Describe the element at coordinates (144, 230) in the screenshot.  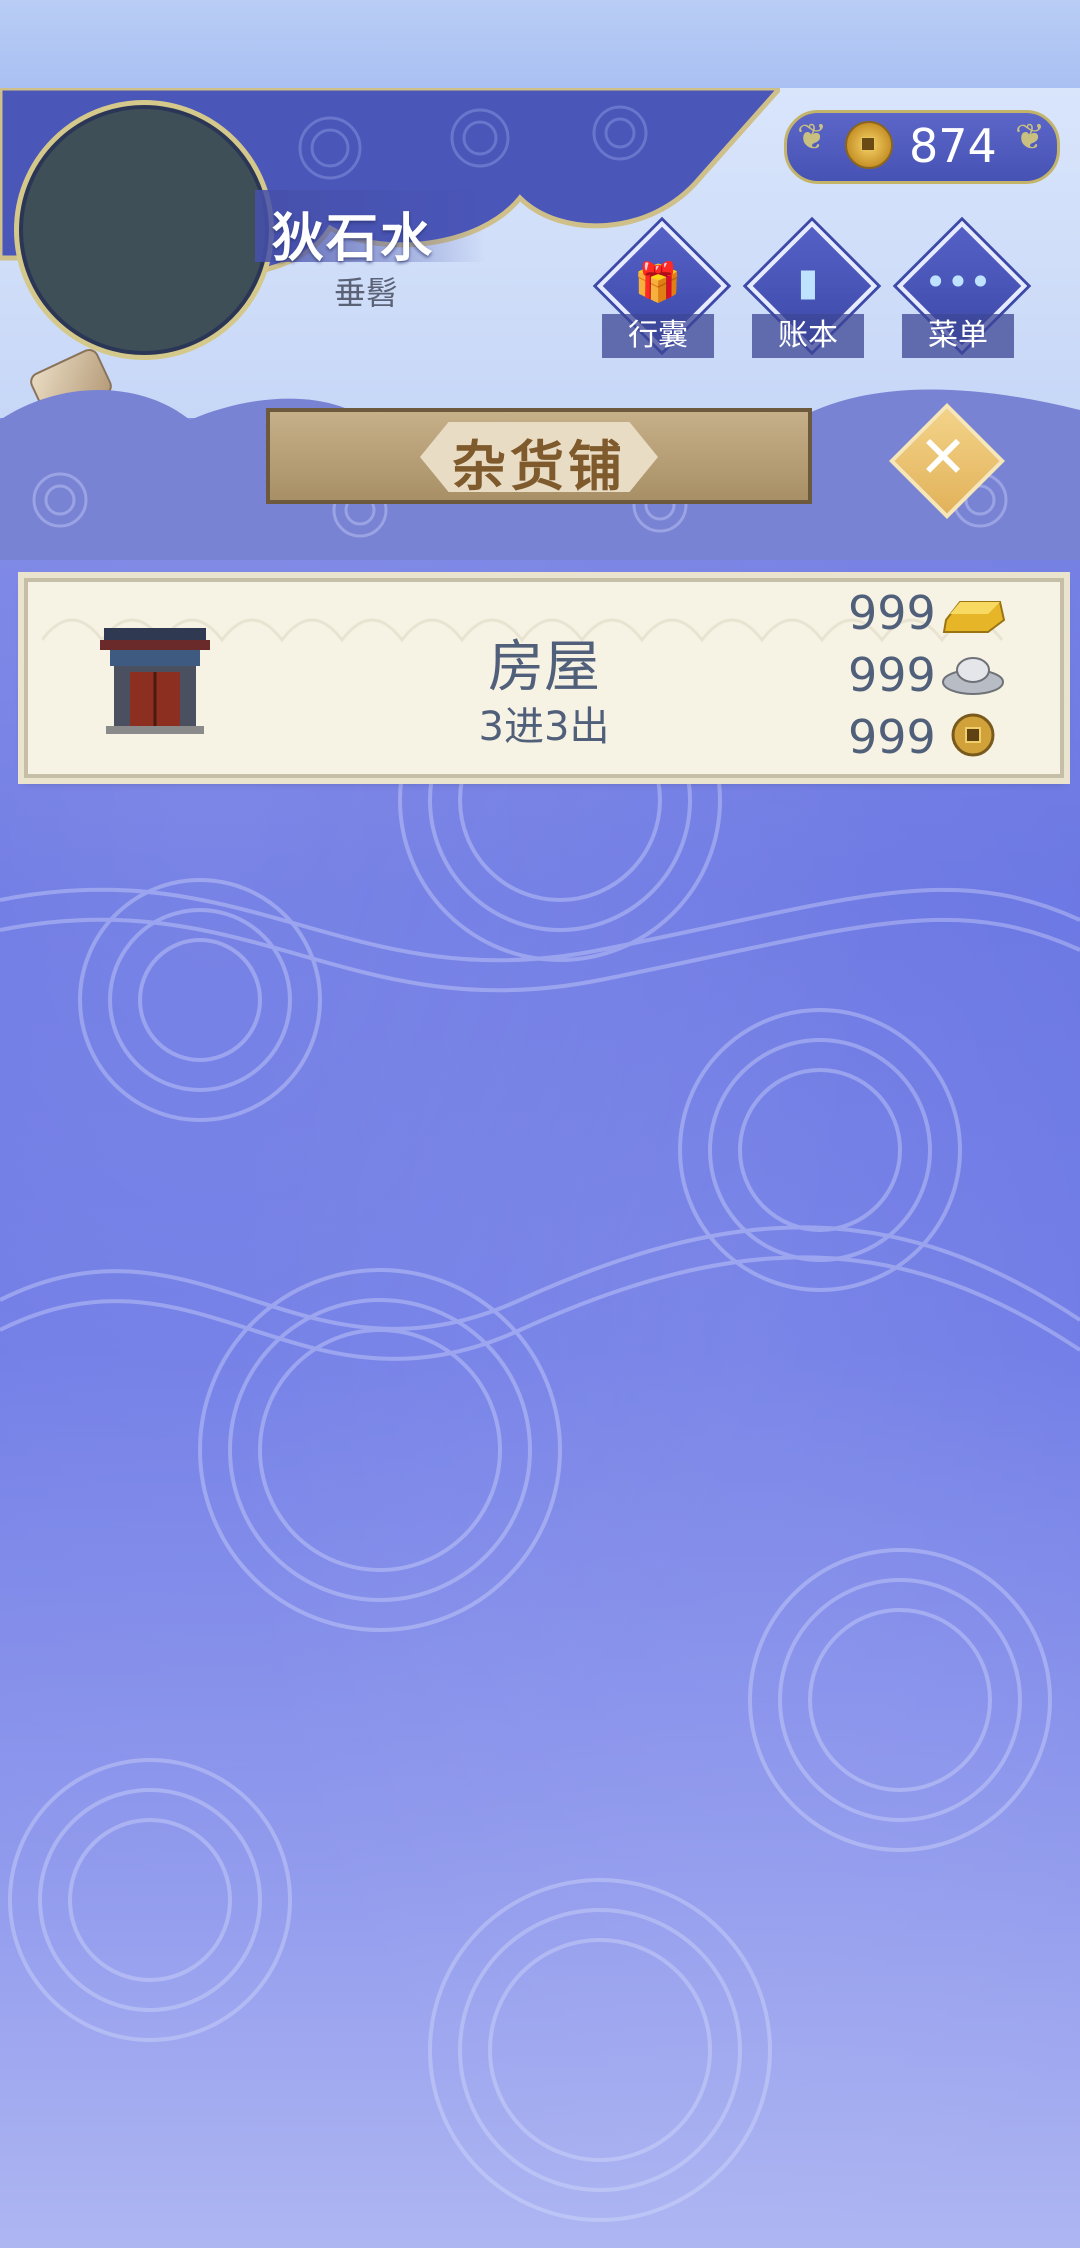
I see `player-avatar` at that location.